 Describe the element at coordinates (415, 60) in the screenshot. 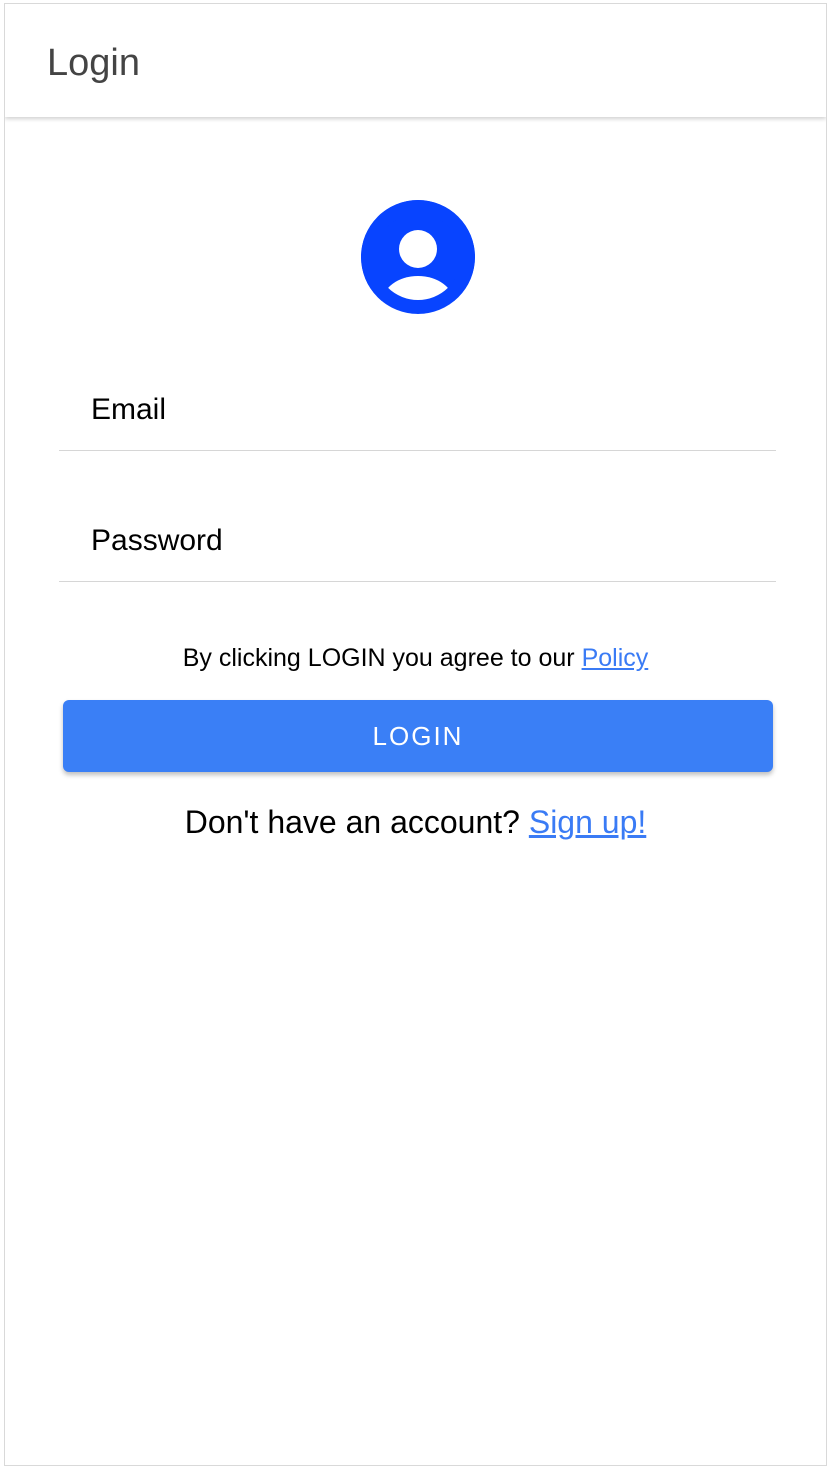

I see `app-bar: Login` at that location.